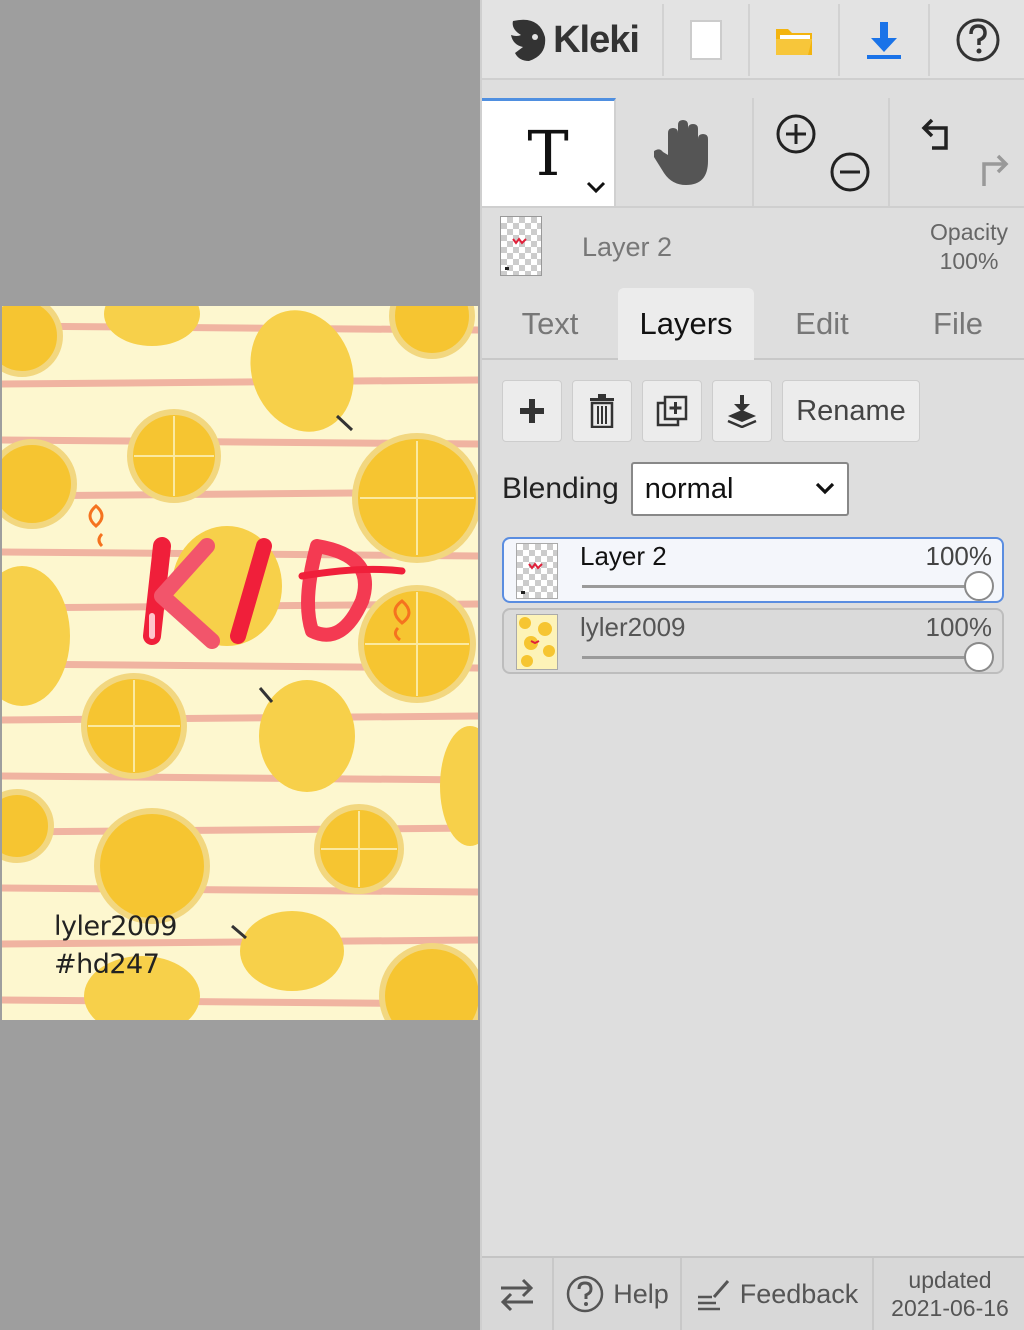  What do you see at coordinates (950, 1308) in the screenshot?
I see `updated-date: 2021-06-16` at bounding box center [950, 1308].